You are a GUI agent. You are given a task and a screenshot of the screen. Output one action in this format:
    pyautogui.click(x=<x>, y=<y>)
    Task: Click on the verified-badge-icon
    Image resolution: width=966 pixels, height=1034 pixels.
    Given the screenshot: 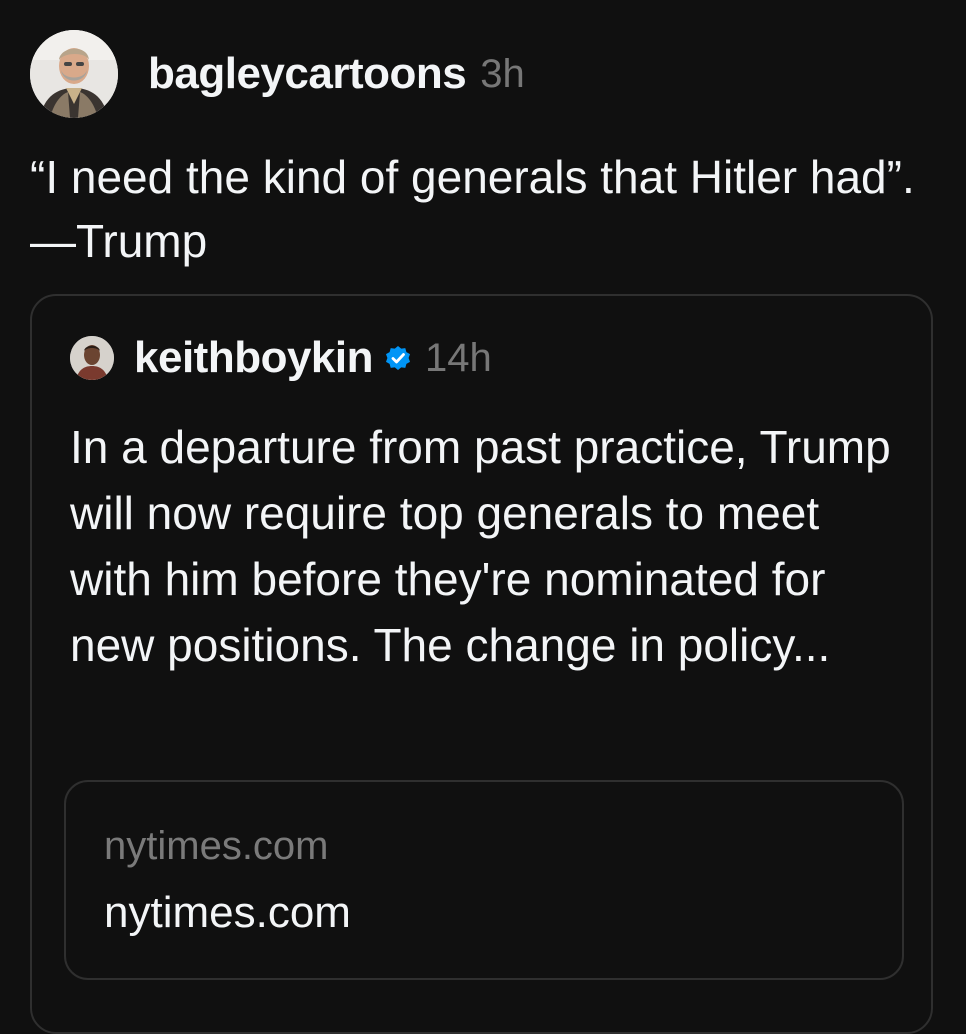 What is the action you would take?
    pyautogui.click(x=398, y=358)
    